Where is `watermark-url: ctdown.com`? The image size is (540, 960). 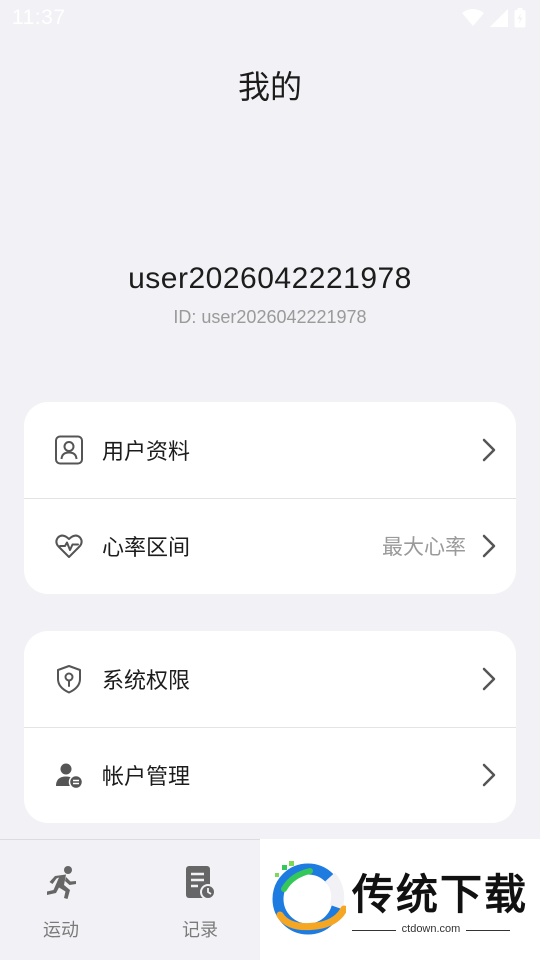
watermark-url: ctdown.com is located at coordinates (431, 929).